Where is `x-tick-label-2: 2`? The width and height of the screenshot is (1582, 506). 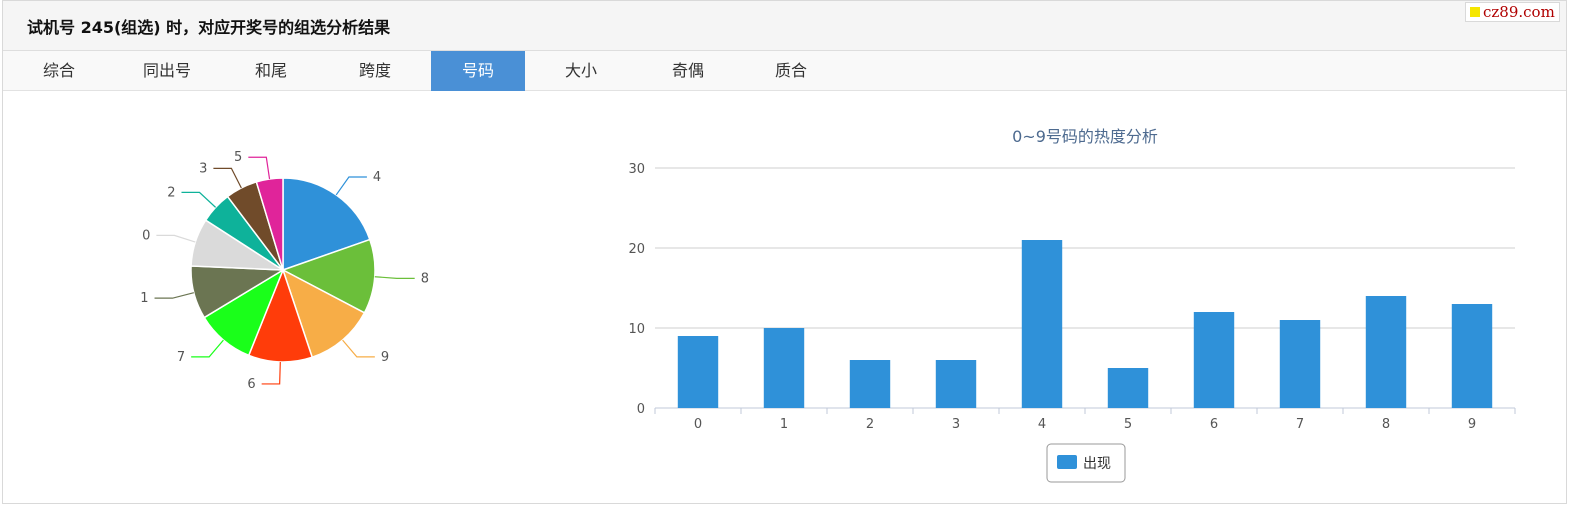 x-tick-label-2: 2 is located at coordinates (870, 424).